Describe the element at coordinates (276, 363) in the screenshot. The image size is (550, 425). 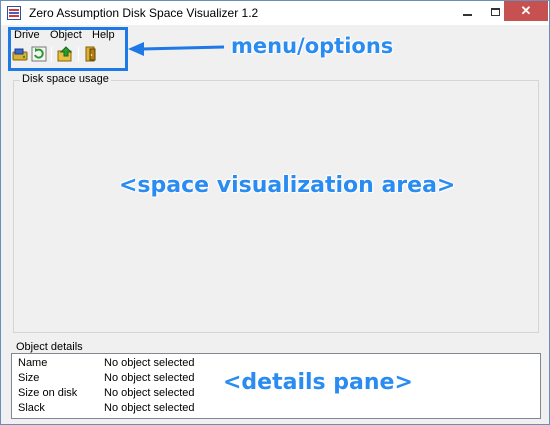
I see `detail-row-name: Name No object selected` at that location.